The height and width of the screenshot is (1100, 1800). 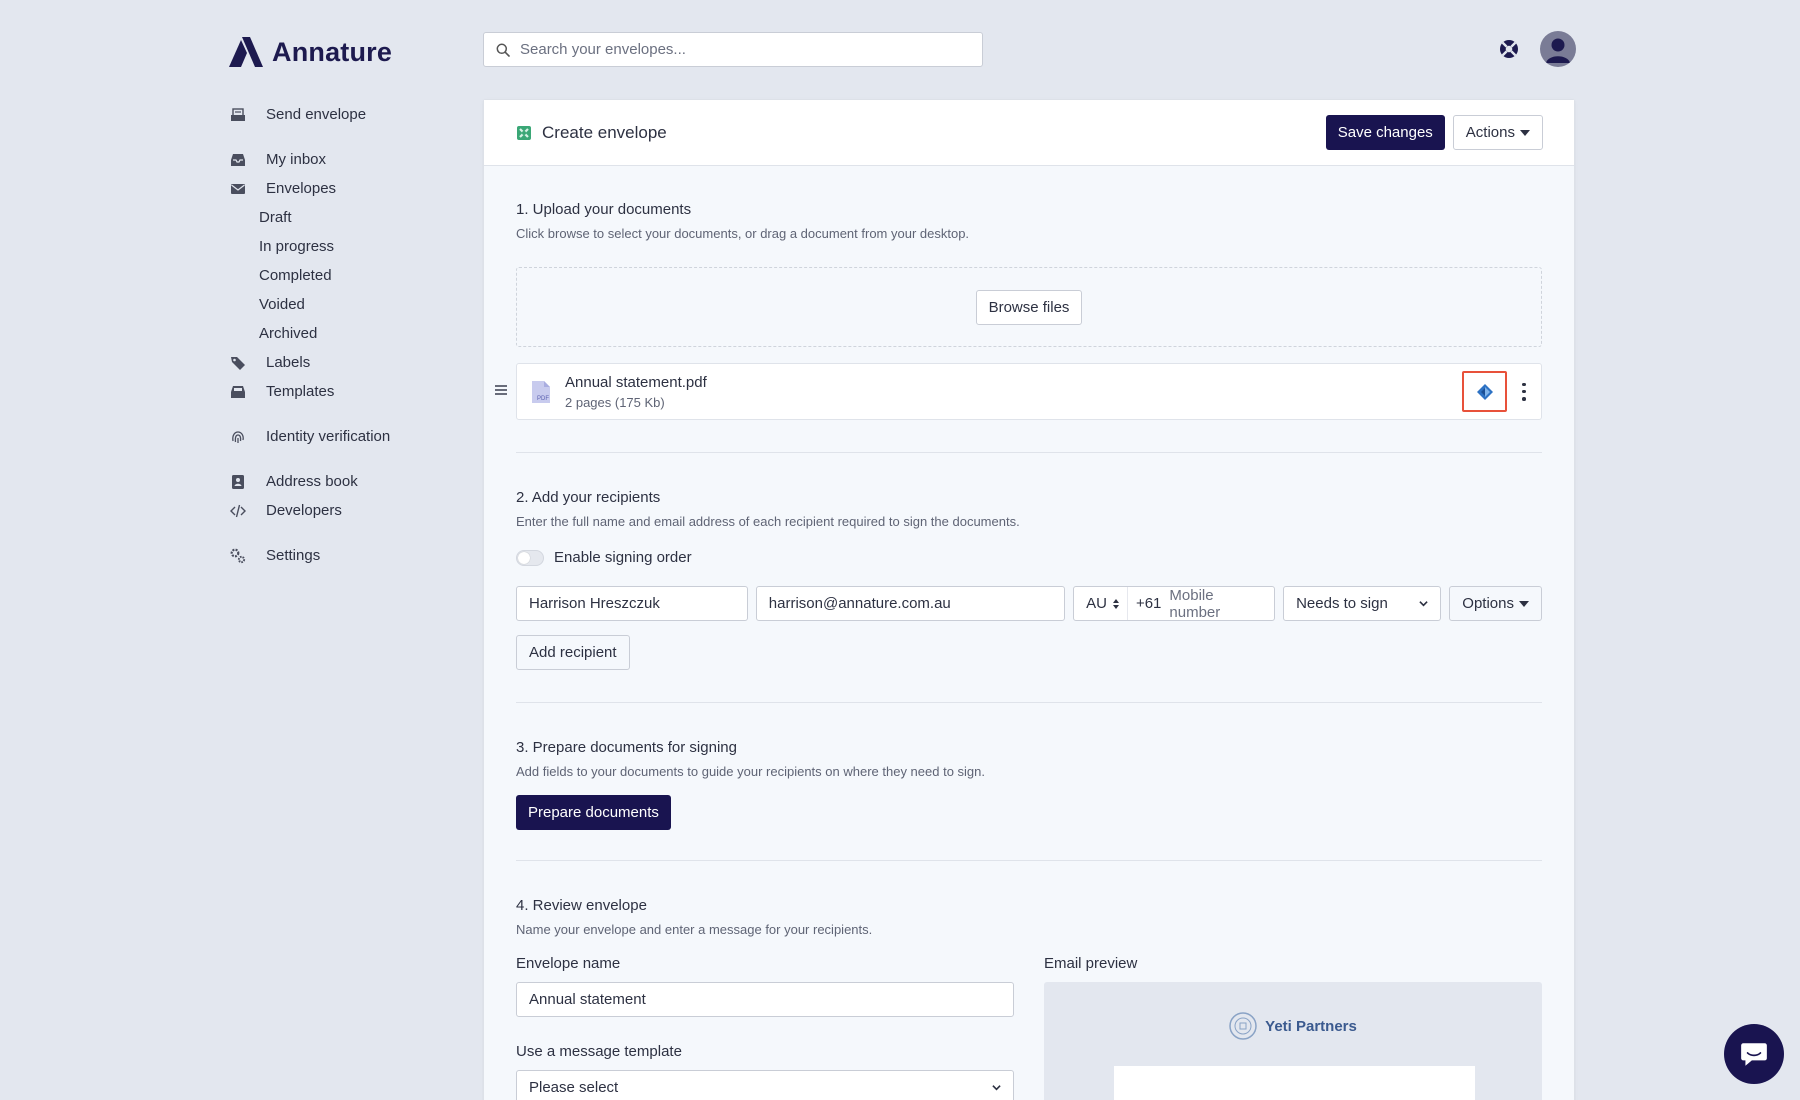 I want to click on up-down-caret-icon, so click(x=1115, y=603).